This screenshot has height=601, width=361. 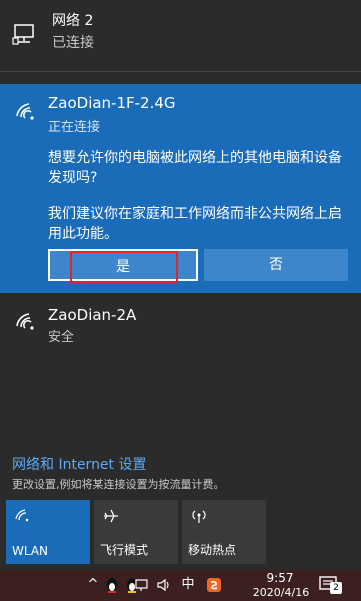 I want to click on wlan-tile: WLAN, so click(x=48, y=532).